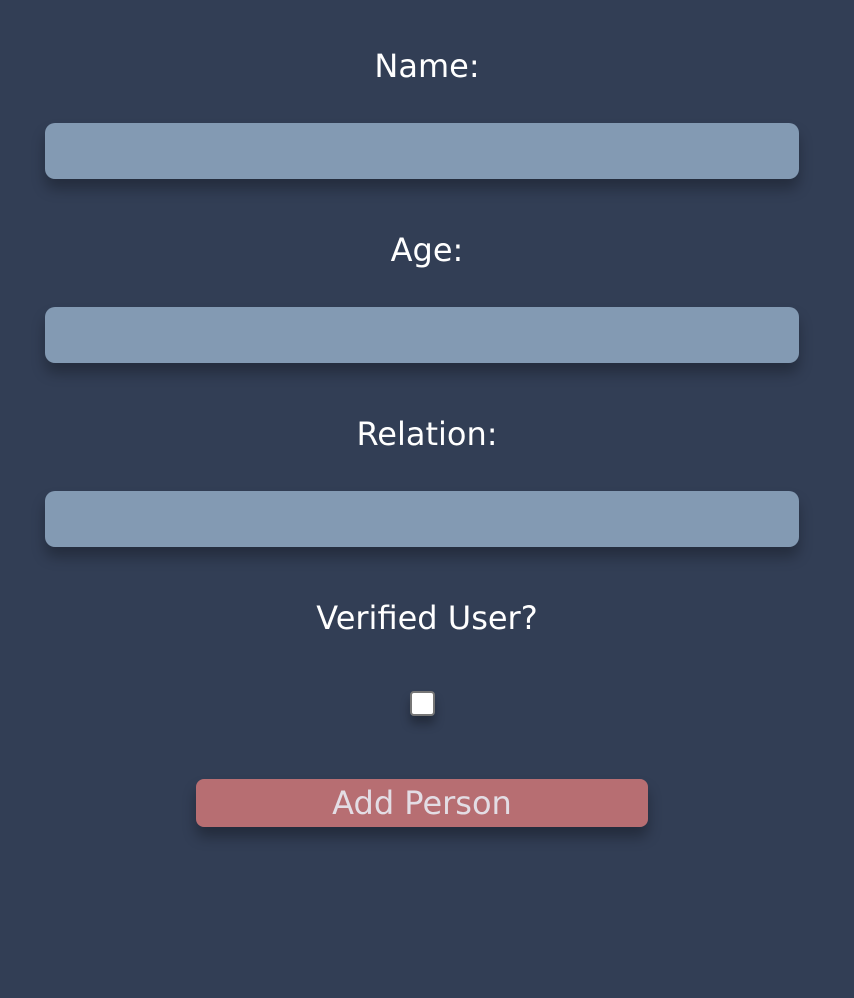 This screenshot has width=854, height=998. What do you see at coordinates (427, 250) in the screenshot?
I see `age-label: Age:` at bounding box center [427, 250].